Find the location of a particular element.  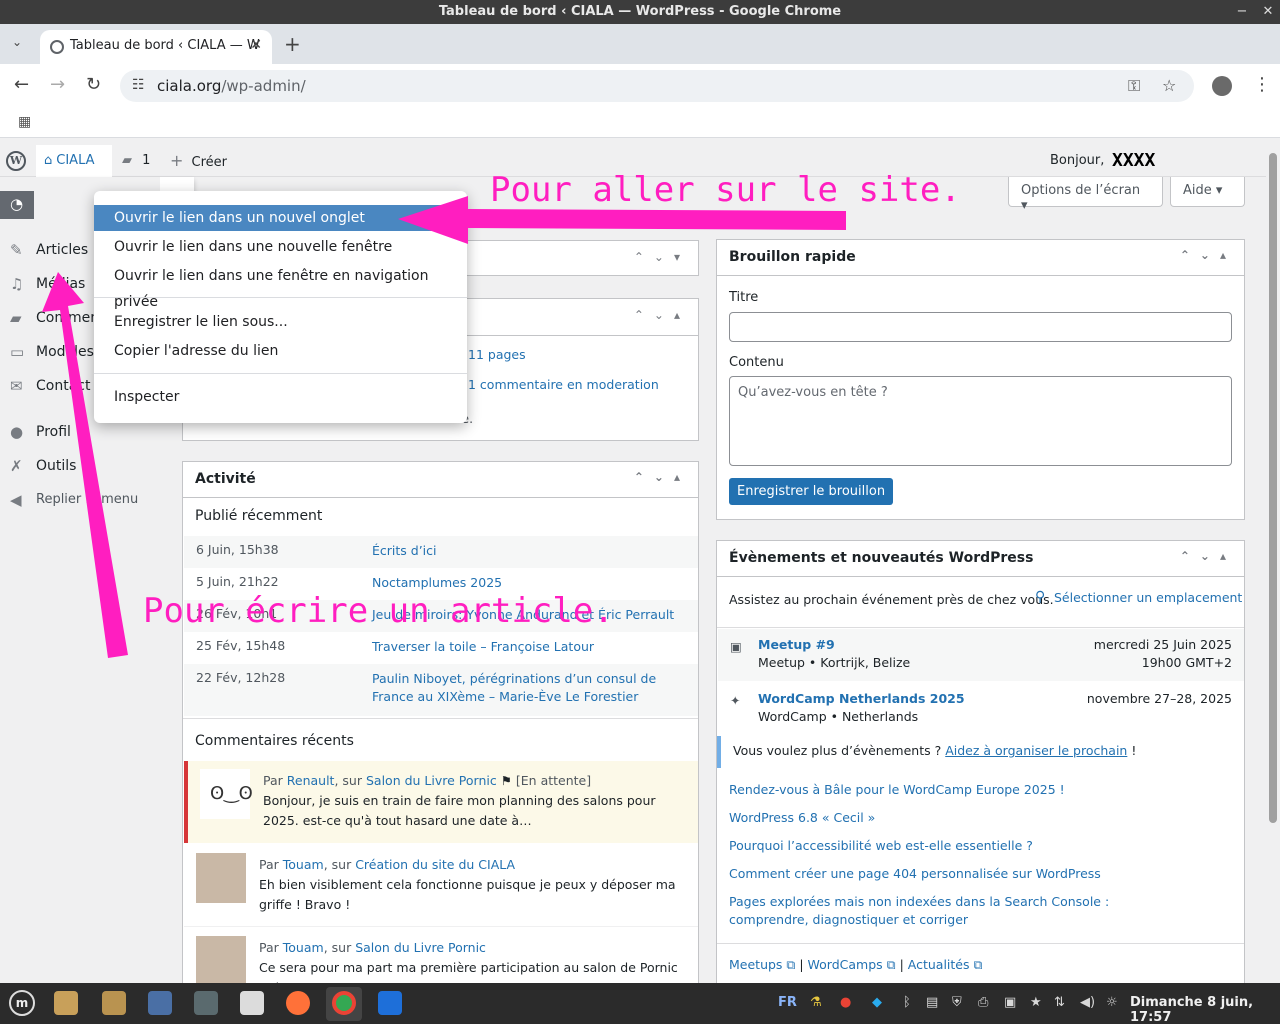

annotation-write-article: Pour écrire un article. is located at coordinates (378, 611).